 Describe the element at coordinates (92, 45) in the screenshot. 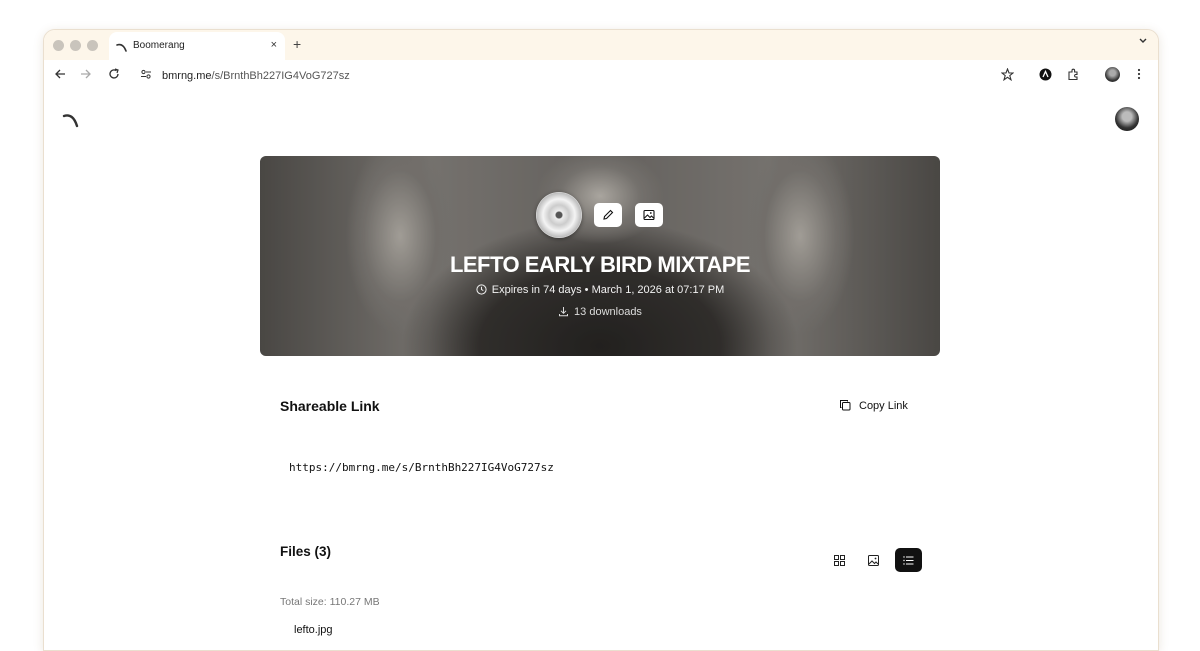

I see `maximize-window-button` at that location.